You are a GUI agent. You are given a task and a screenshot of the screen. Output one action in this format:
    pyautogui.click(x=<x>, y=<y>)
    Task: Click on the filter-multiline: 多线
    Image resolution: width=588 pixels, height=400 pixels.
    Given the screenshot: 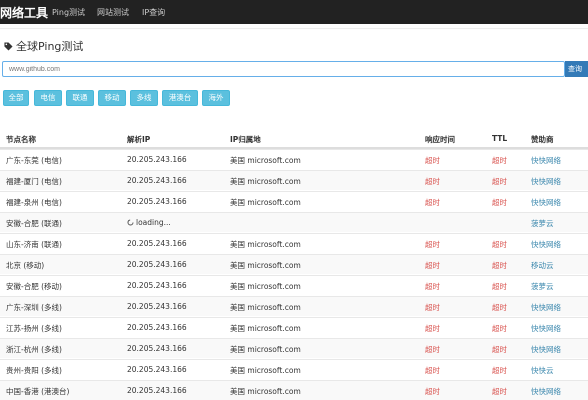 What is the action you would take?
    pyautogui.click(x=144, y=98)
    